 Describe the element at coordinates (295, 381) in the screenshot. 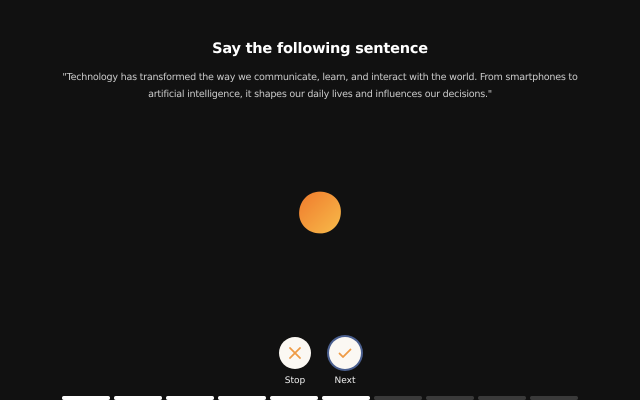

I see `button-label: Stop` at that location.